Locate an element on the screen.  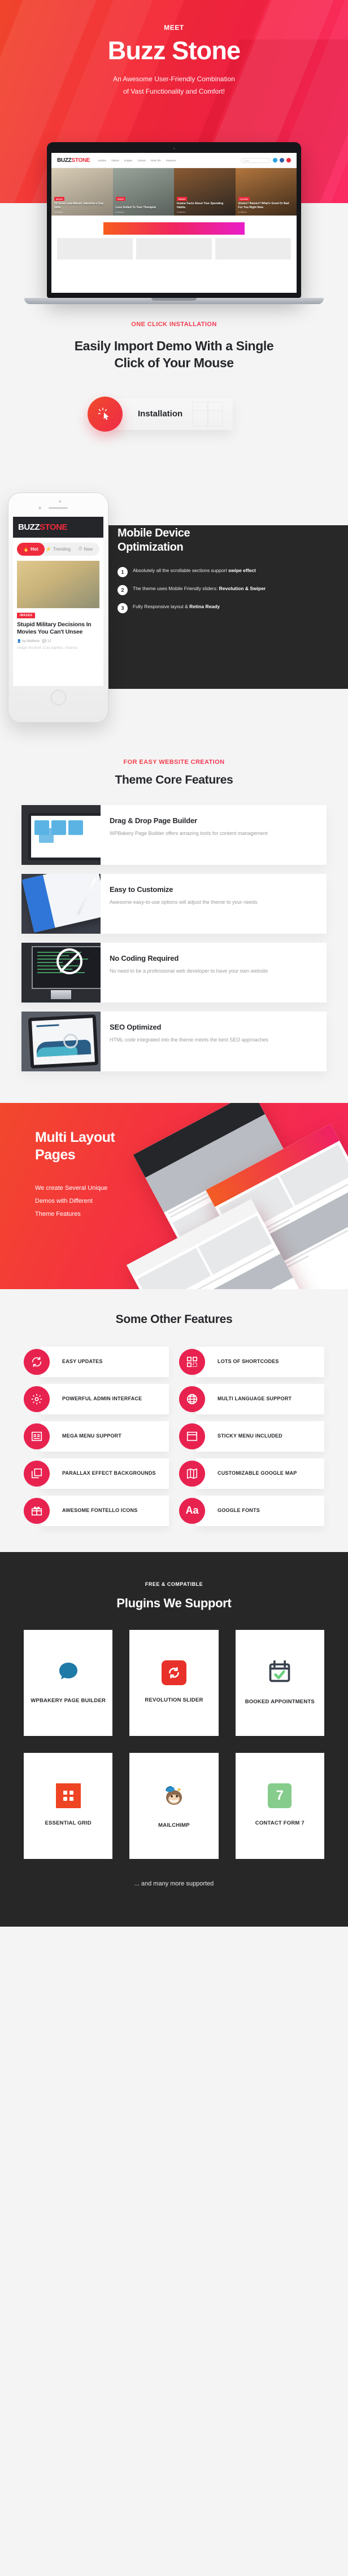
plugins-grid: WPBAKERY PAGE BUILDER REVOLUTION SLIDER is located at coordinates (174, 1735).